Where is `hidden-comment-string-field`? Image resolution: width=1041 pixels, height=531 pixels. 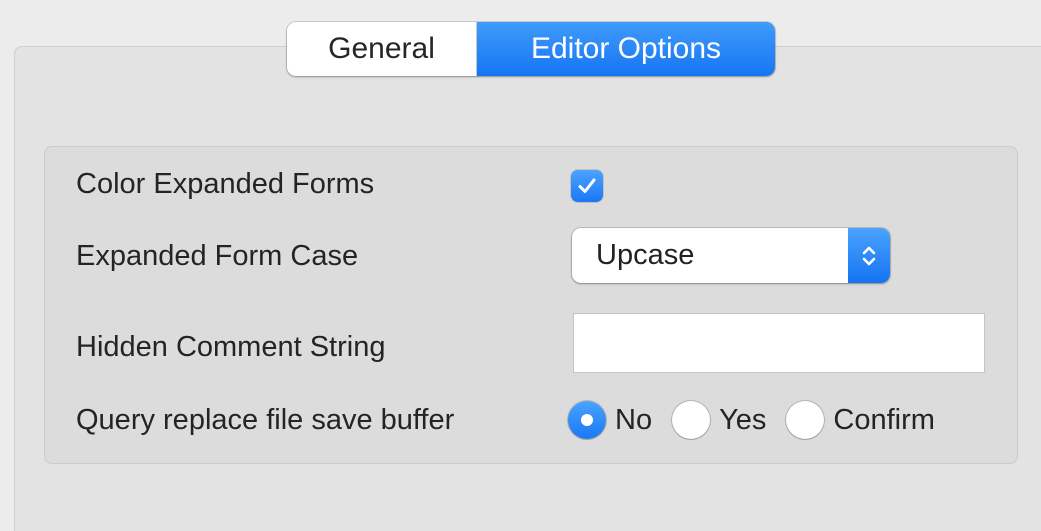 hidden-comment-string-field is located at coordinates (779, 343).